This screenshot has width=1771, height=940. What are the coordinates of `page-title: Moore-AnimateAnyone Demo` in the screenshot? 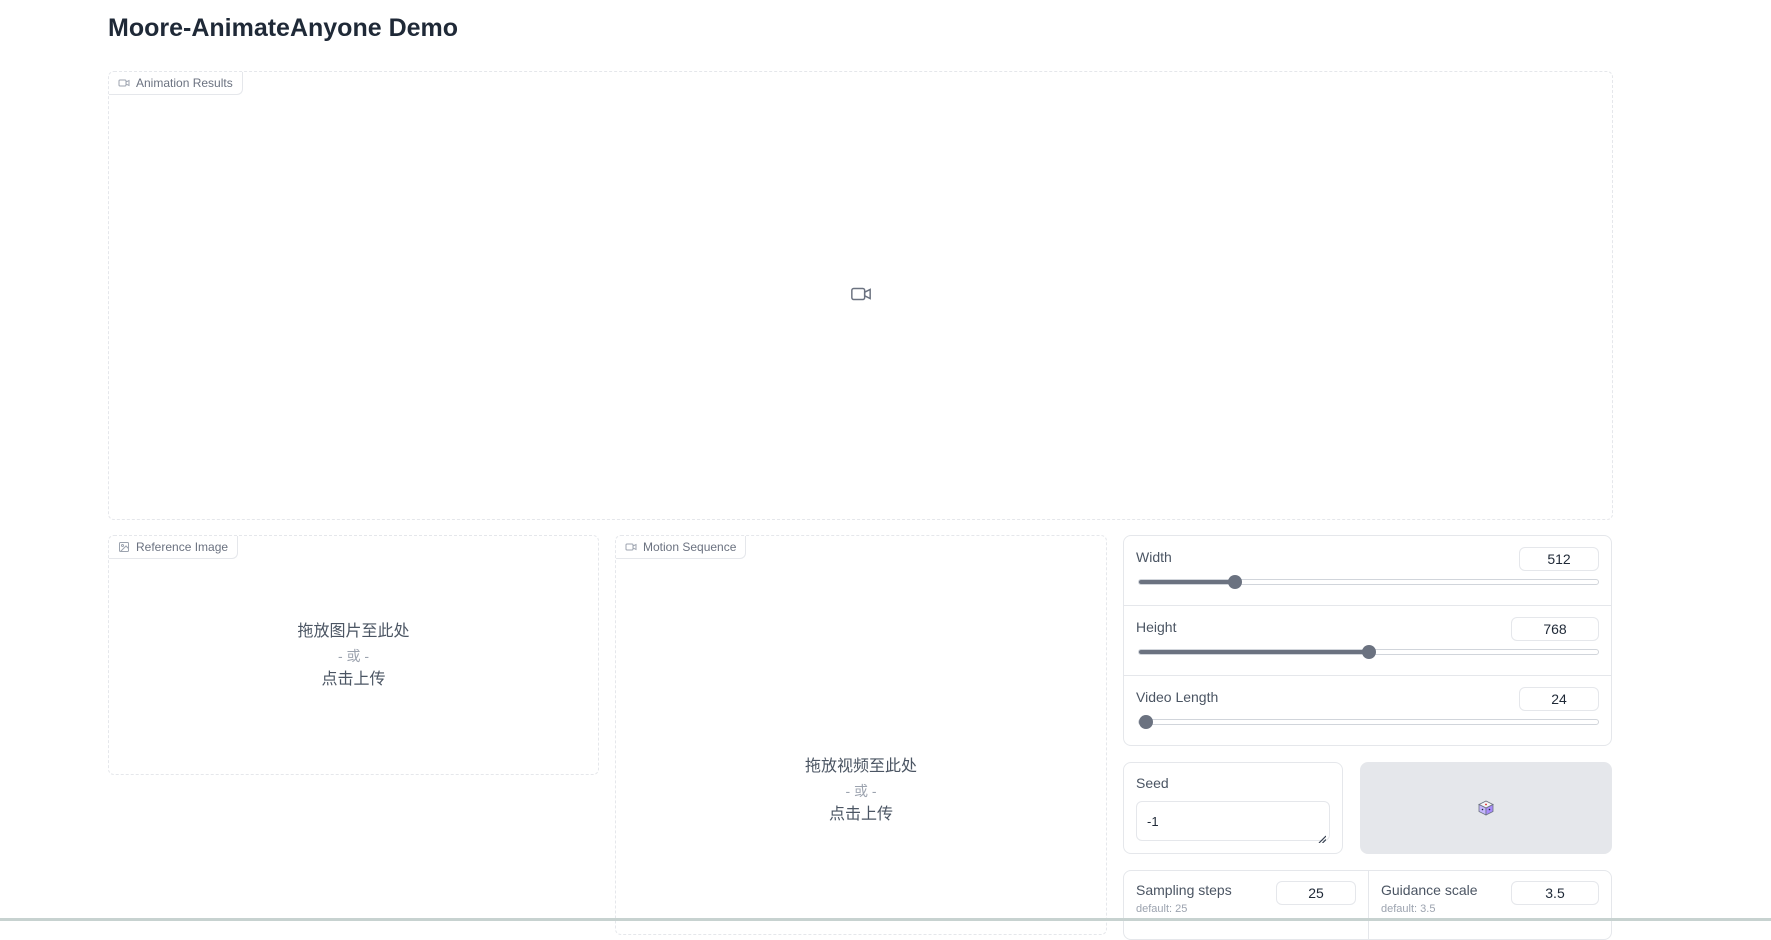 It's located at (283, 28).